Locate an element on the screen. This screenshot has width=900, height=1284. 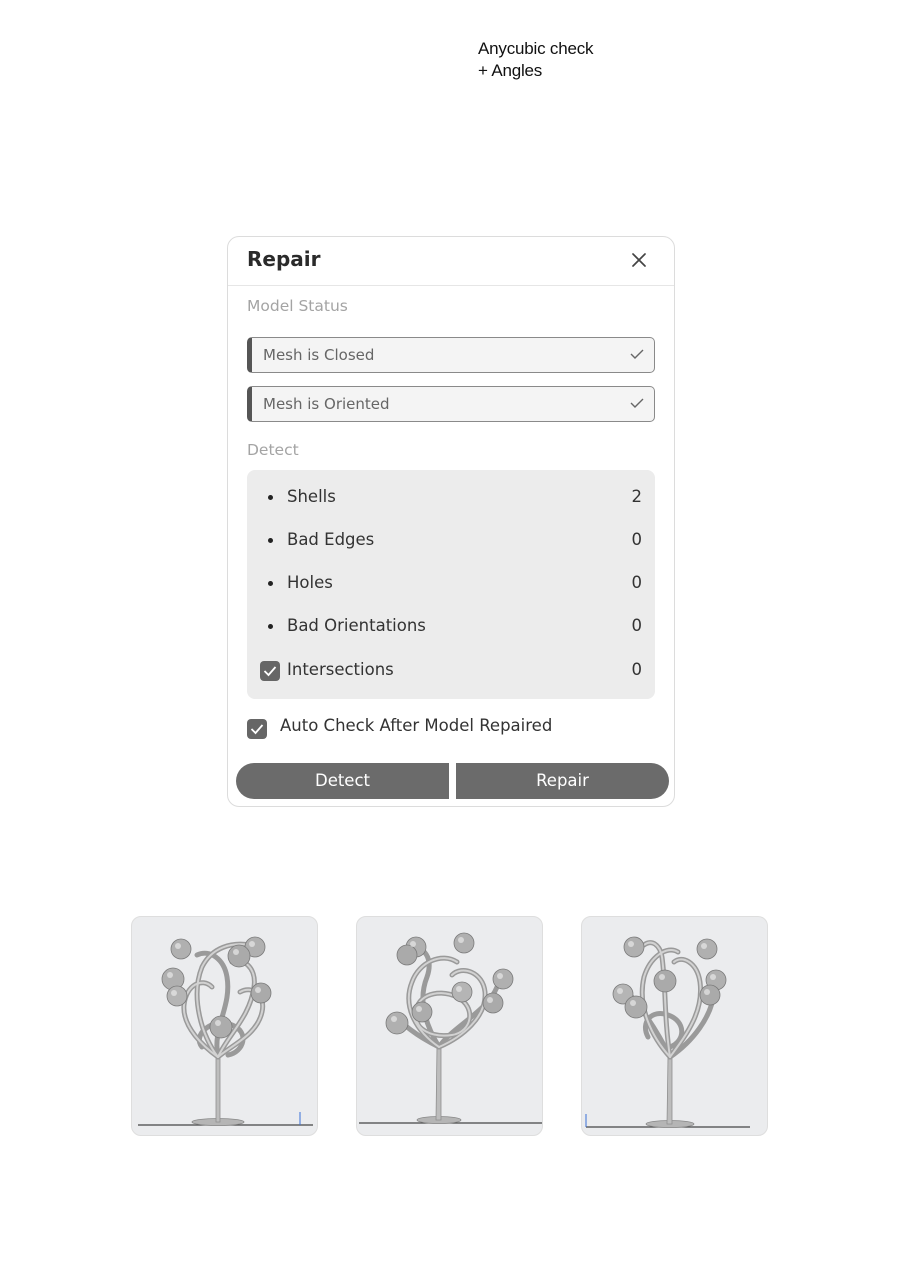
detect-item-intersections: Intersections 0 is located at coordinates (451, 671).